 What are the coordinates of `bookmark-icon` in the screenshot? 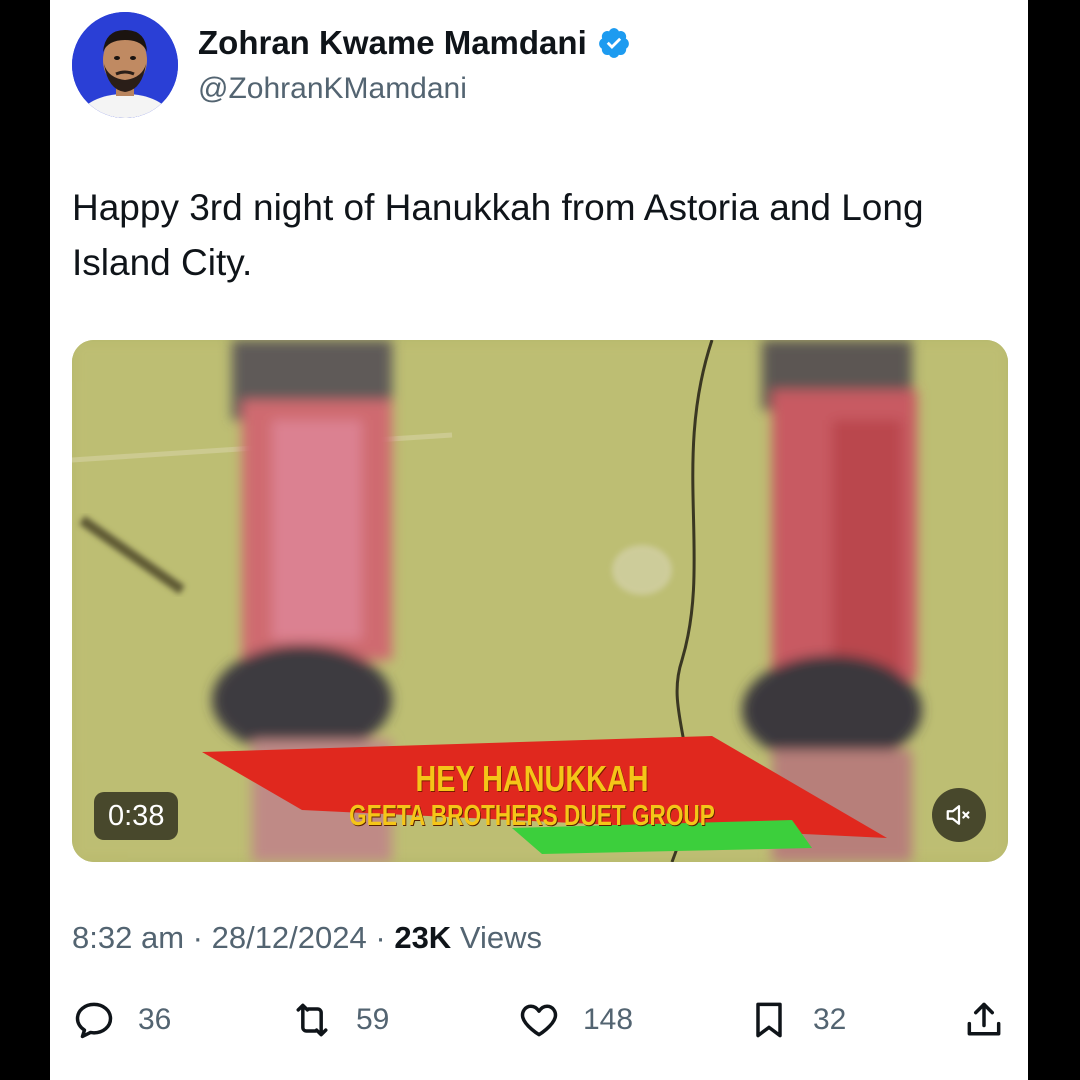 It's located at (769, 1020).